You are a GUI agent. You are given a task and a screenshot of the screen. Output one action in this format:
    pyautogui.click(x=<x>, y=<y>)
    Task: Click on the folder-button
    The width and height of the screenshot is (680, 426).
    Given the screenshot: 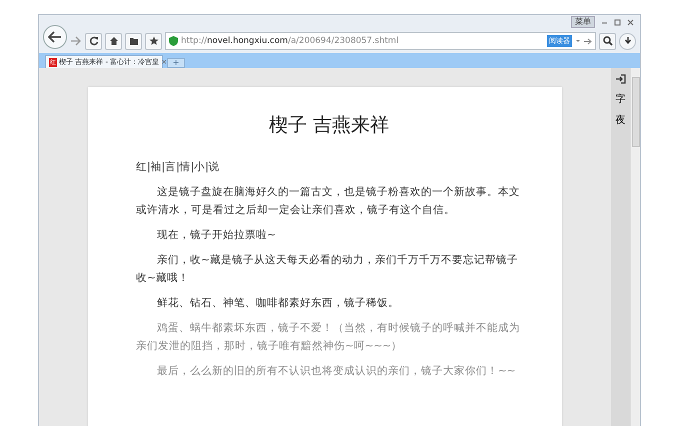 What is the action you would take?
    pyautogui.click(x=133, y=41)
    